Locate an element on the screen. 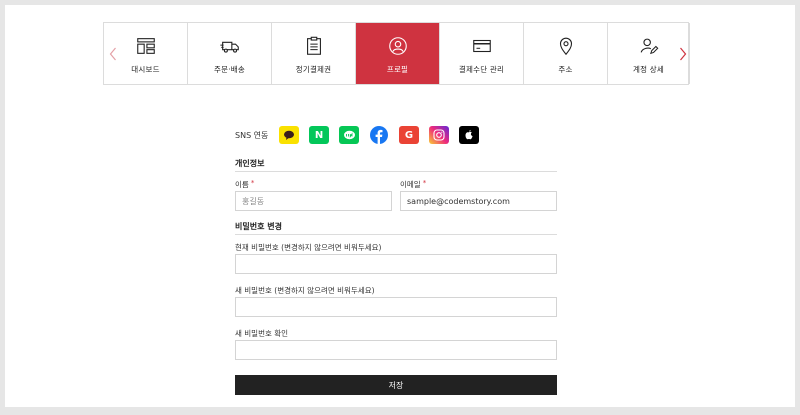 The height and width of the screenshot is (415, 800). naver-button: N is located at coordinates (319, 135).